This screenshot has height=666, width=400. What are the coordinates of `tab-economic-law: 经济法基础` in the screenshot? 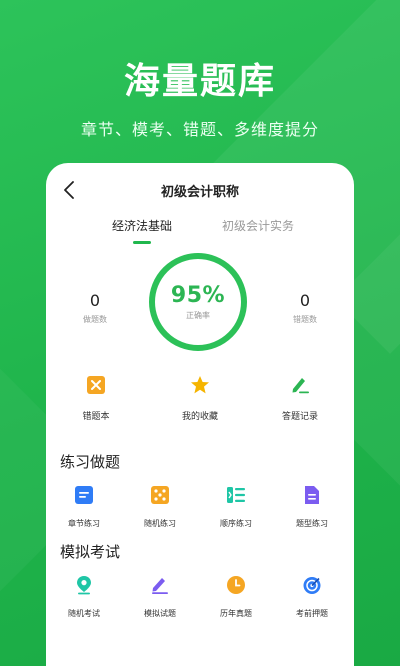 It's located at (142, 225).